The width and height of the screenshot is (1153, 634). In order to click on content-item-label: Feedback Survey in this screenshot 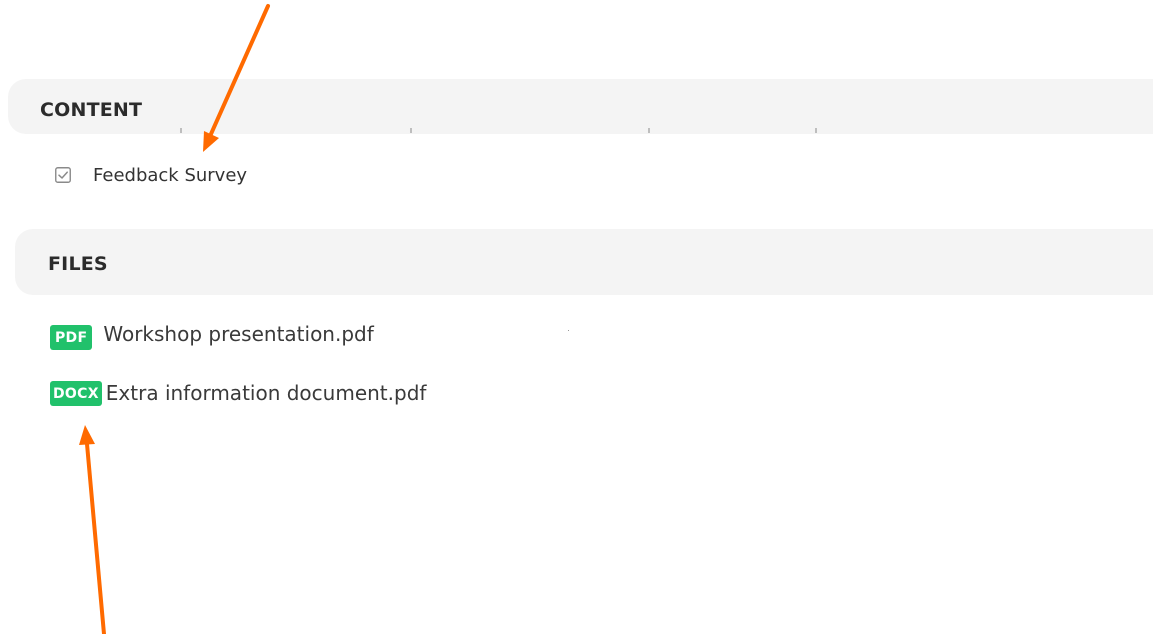, I will do `click(170, 175)`.